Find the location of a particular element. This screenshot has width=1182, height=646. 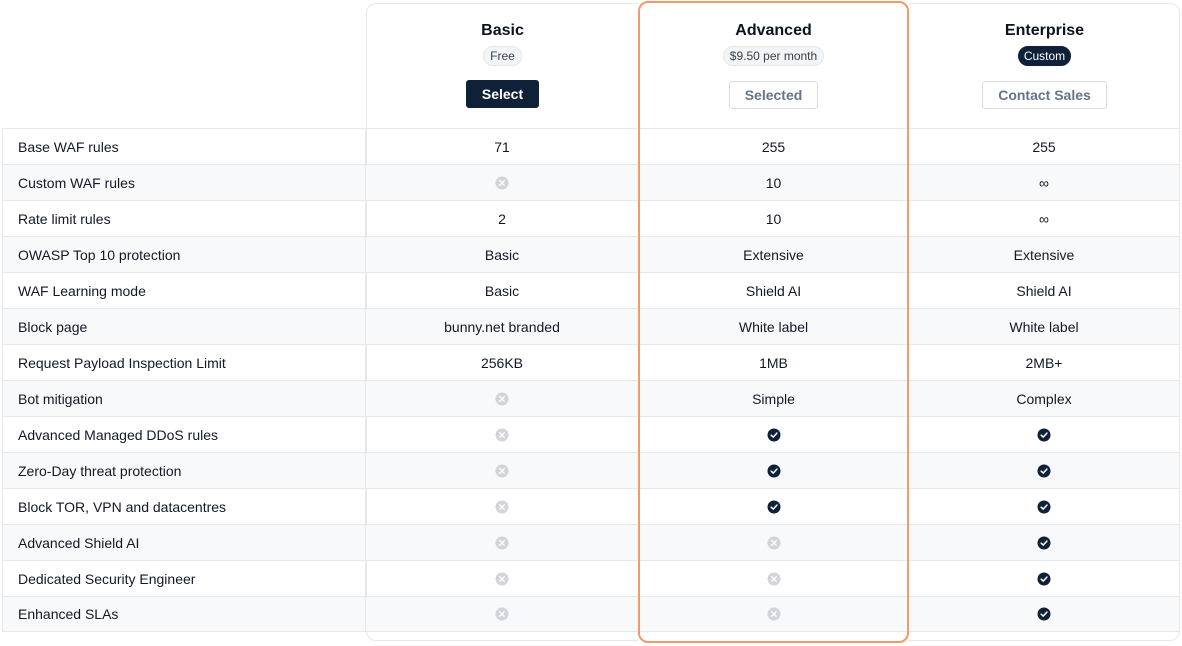

feature-label: Bot mitigation is located at coordinates (184, 398).